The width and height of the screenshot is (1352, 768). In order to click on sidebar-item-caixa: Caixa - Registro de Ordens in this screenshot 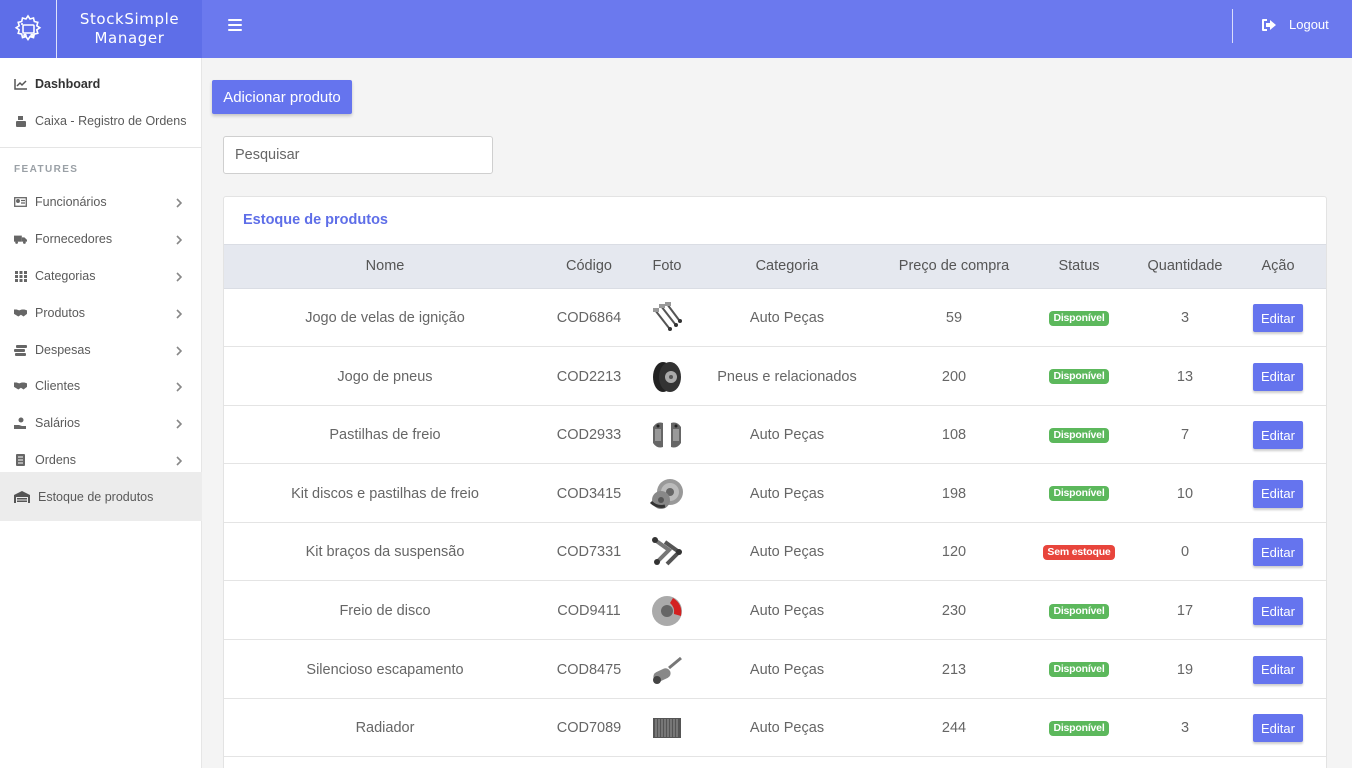, I will do `click(101, 121)`.